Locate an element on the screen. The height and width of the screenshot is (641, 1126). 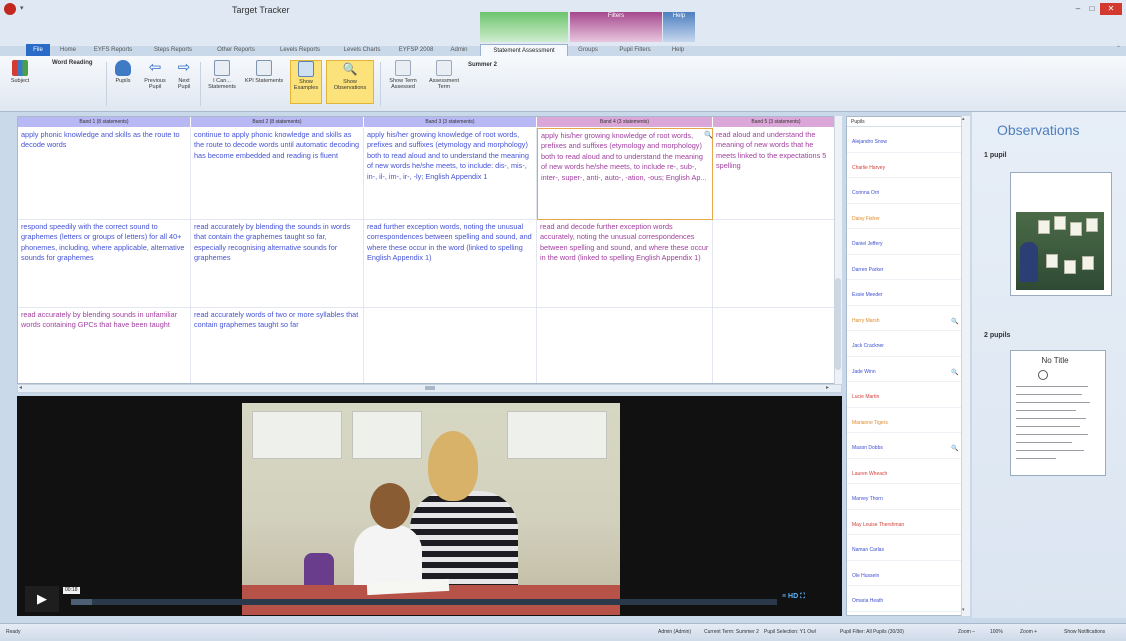
tab-other-reports: Other Reports is located at coordinates (236, 50).